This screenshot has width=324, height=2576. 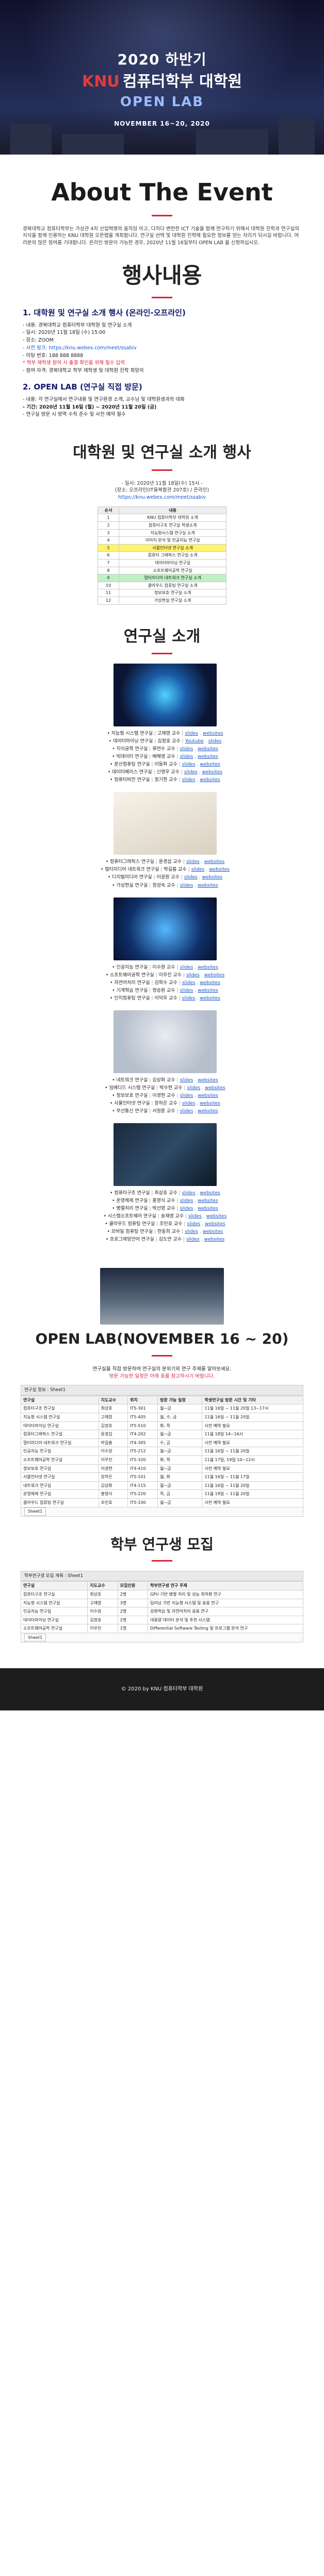 What do you see at coordinates (132, 741) in the screenshot?
I see `lab-name: 데이터마이닝 연구실` at bounding box center [132, 741].